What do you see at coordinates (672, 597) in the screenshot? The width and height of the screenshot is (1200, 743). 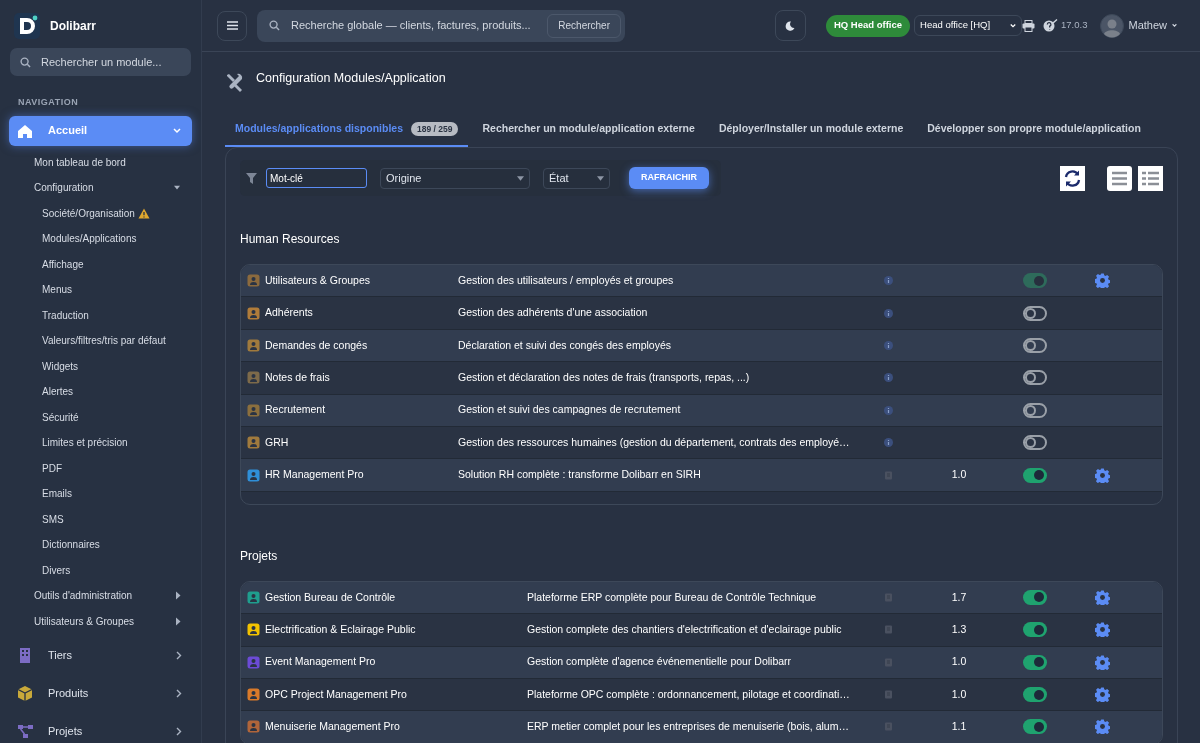 I see `module-description: Plateforme ERP complète pour Bureau de Contrôle Technique` at bounding box center [672, 597].